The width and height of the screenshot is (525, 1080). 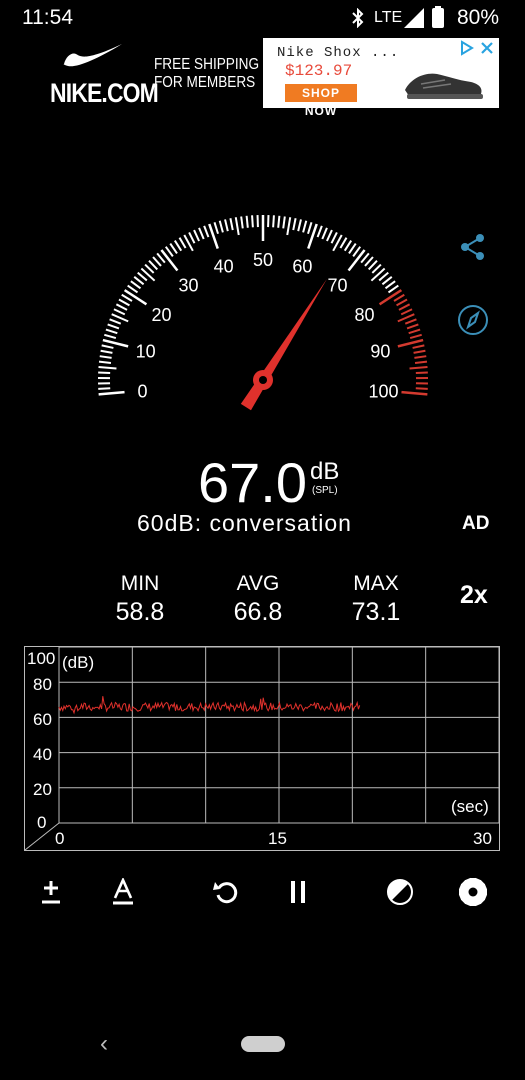 What do you see at coordinates (142, 392) in the screenshot?
I see `gauge-tick-label: 0` at bounding box center [142, 392].